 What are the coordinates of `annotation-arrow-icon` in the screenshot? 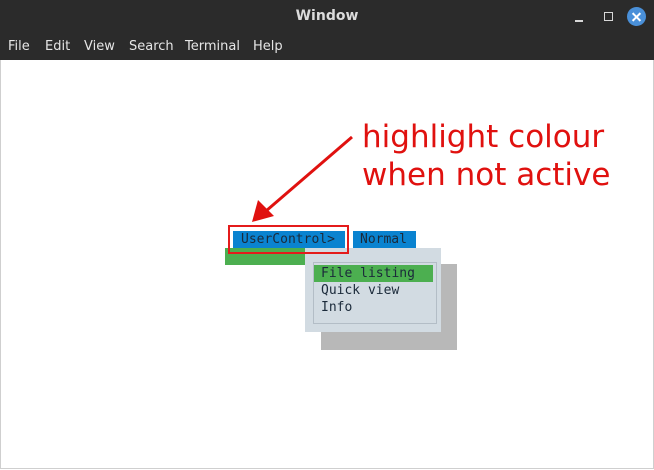 It's located at (302, 178).